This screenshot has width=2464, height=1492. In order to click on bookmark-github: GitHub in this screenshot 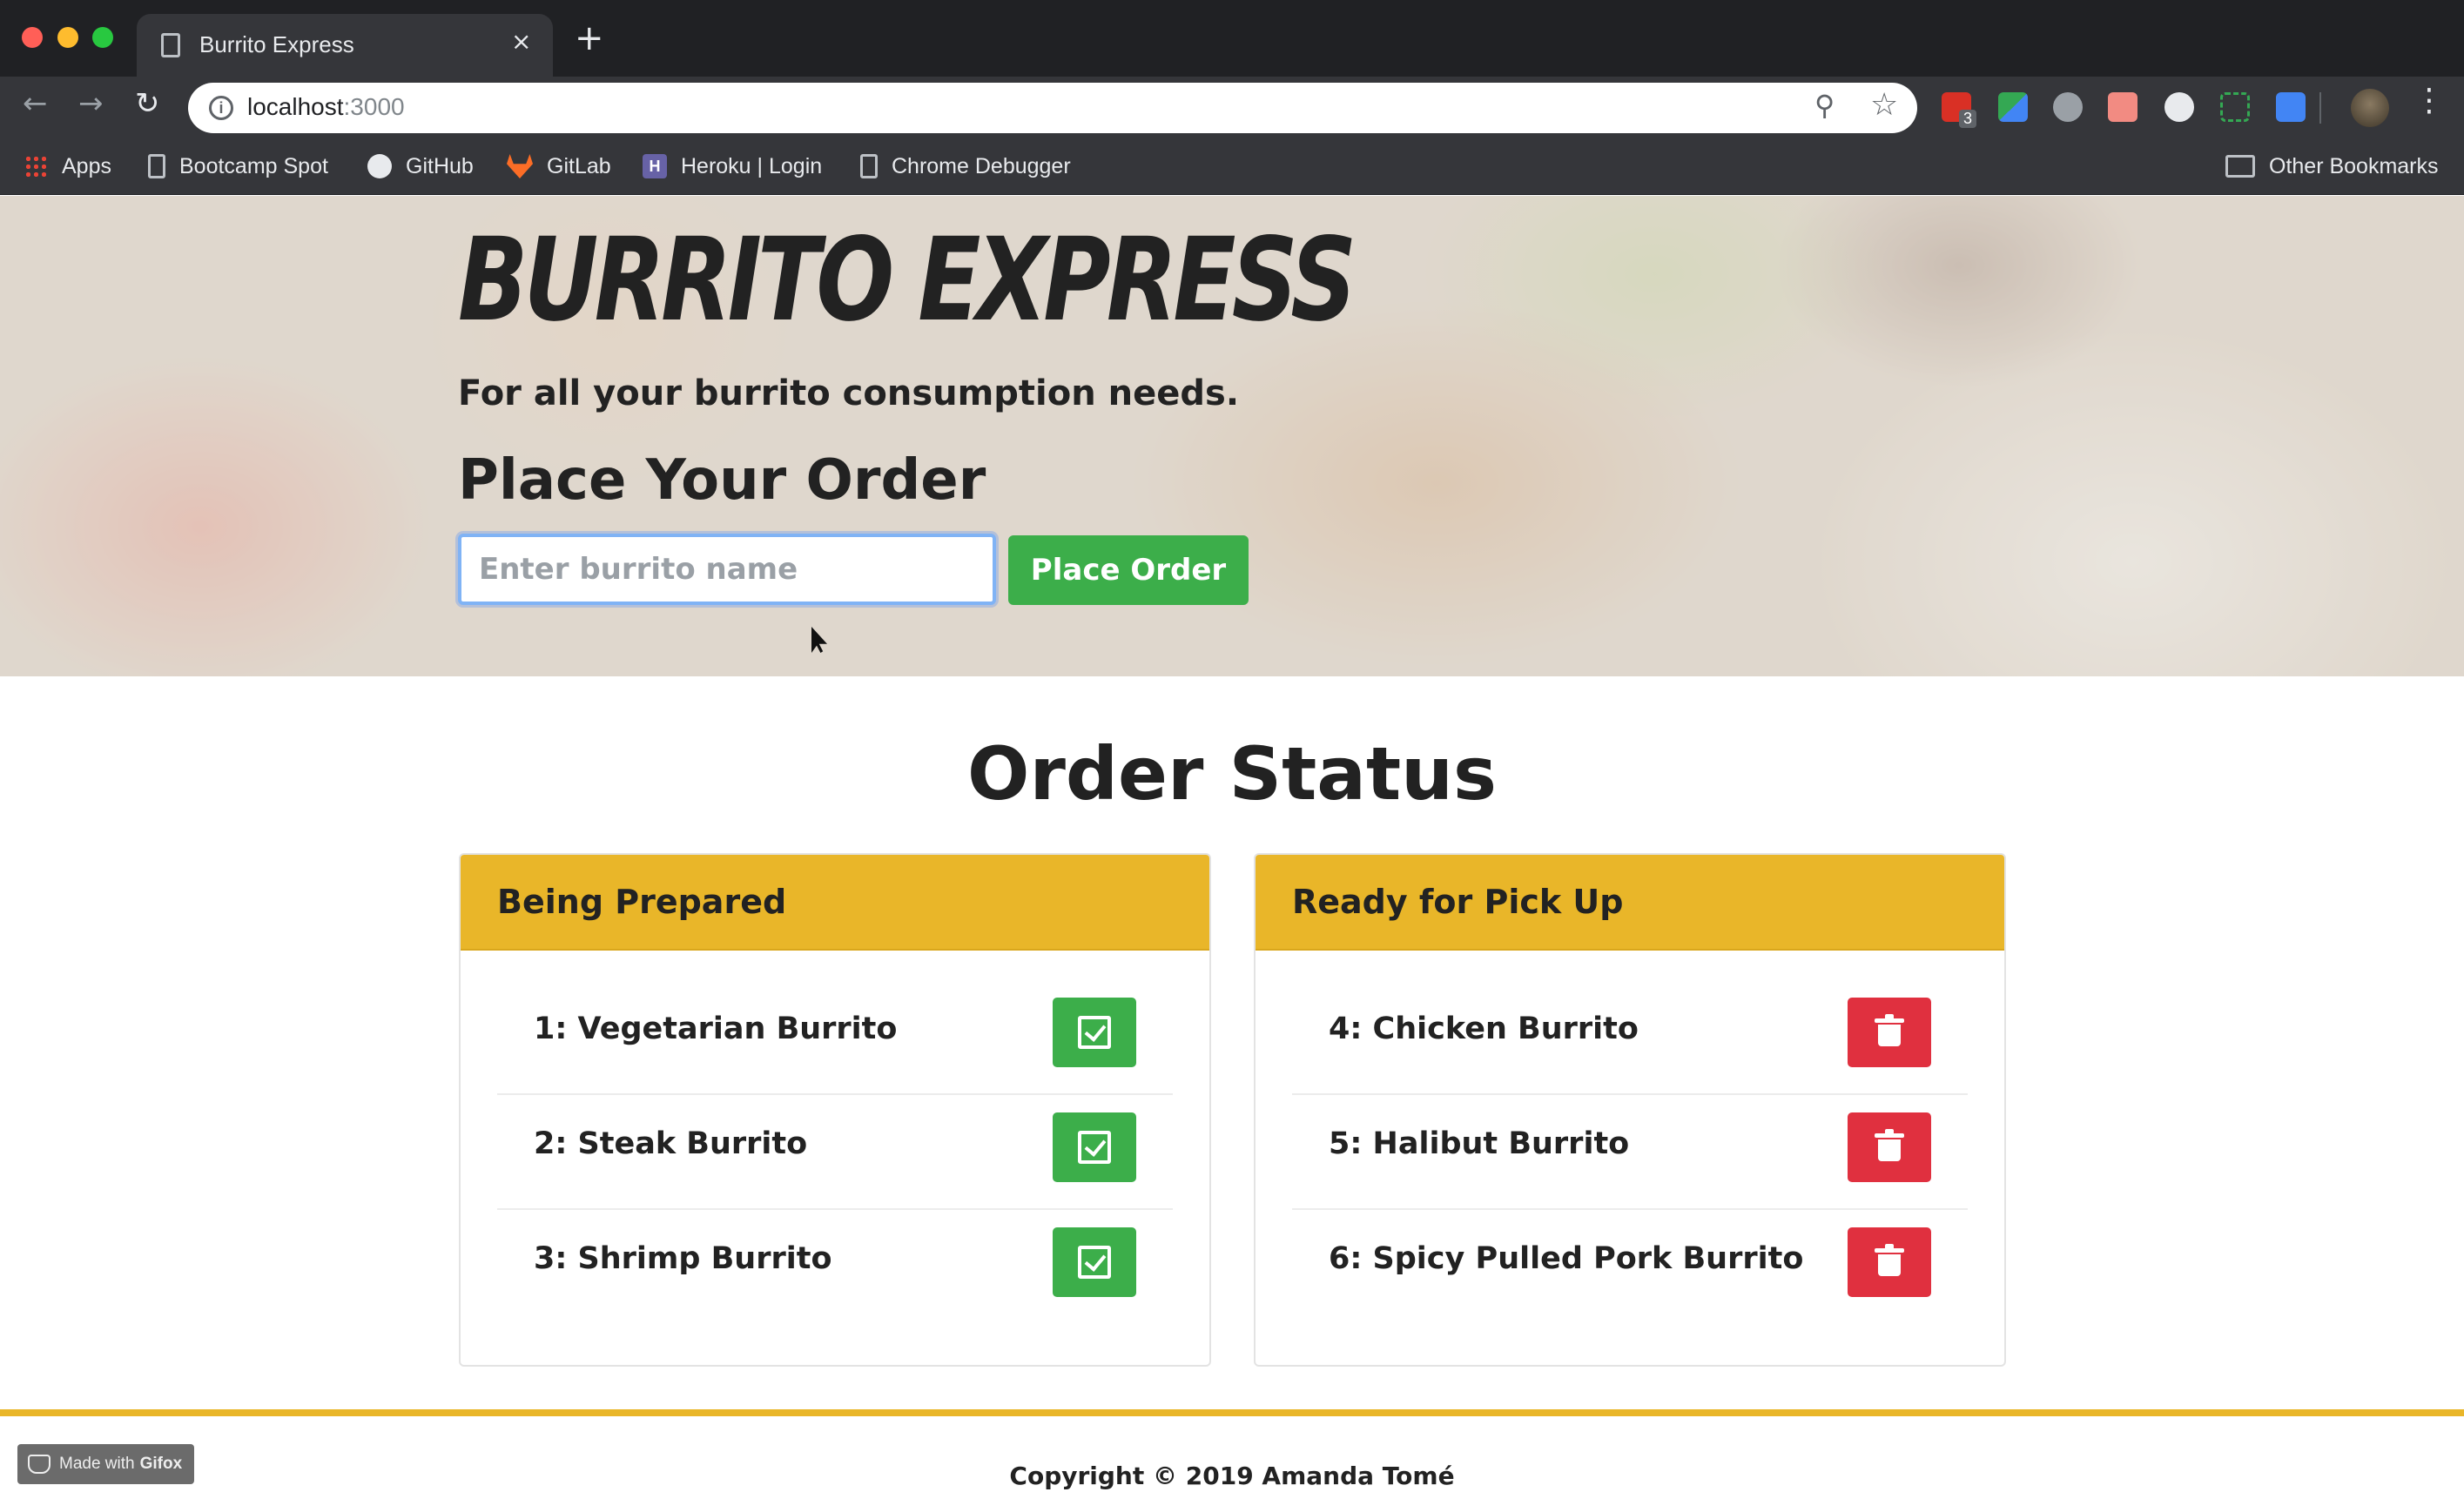, I will do `click(421, 166)`.